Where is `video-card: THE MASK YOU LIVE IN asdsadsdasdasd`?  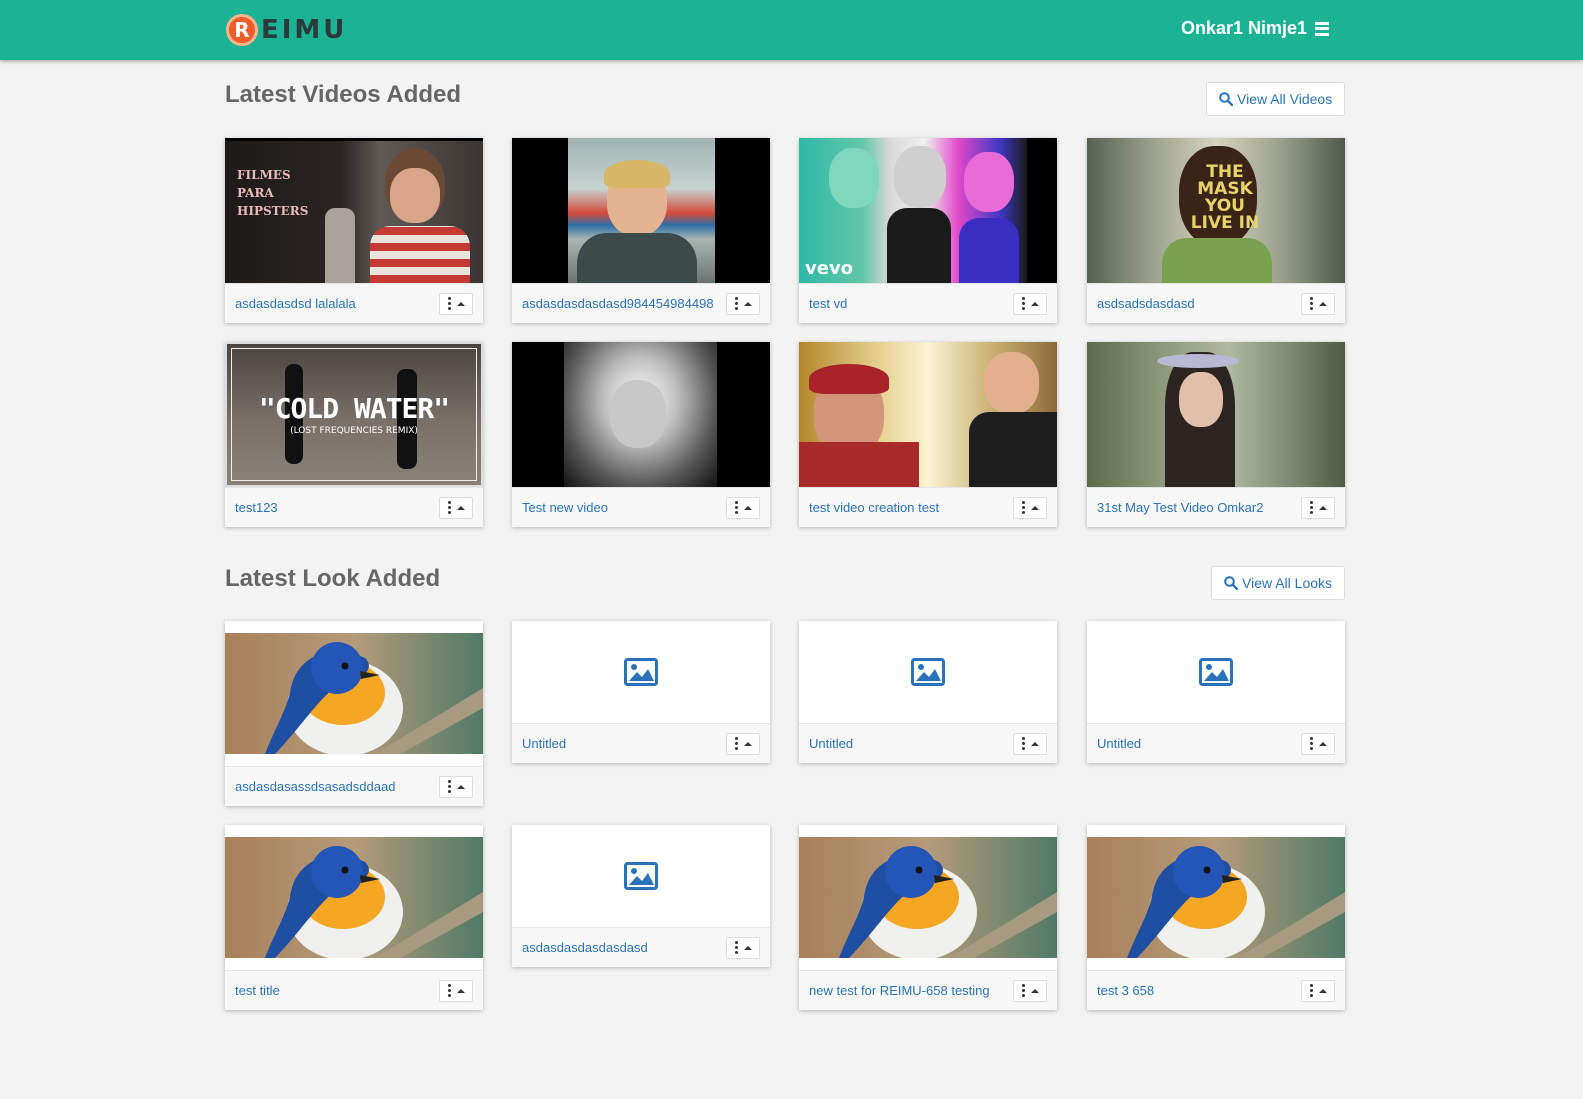
video-card: THE MASK YOU LIVE IN asdsadsdasdasd is located at coordinates (1216, 230).